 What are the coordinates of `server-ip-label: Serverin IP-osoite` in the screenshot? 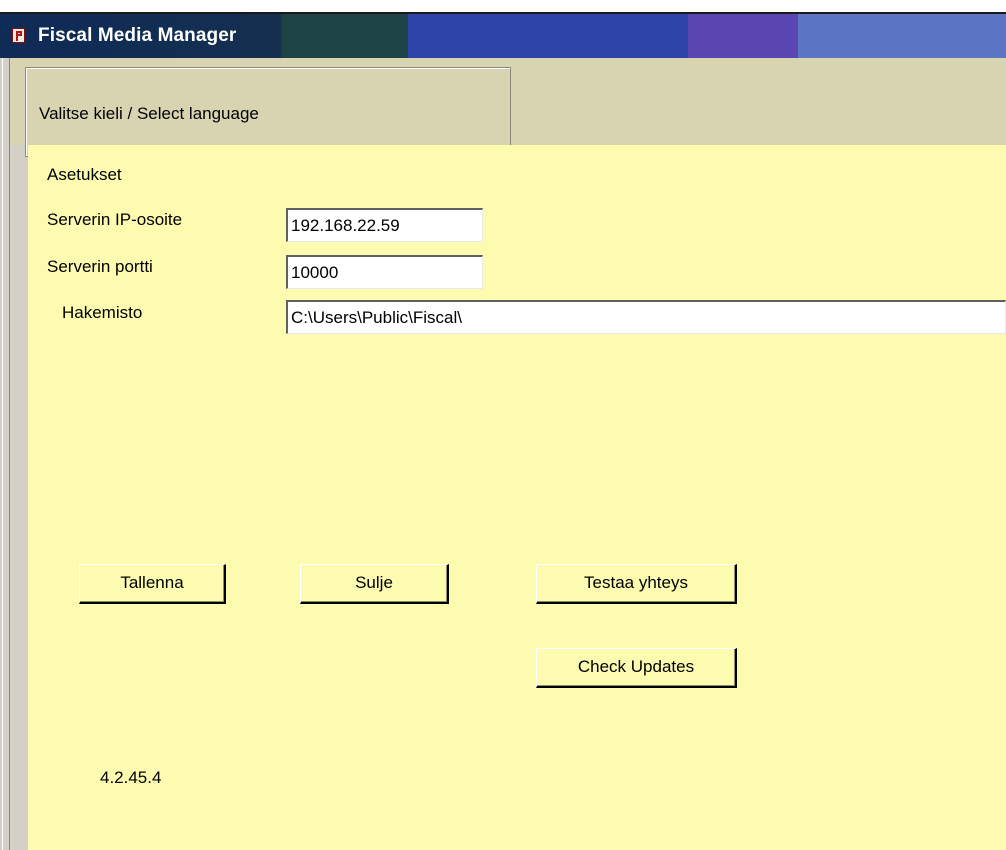 It's located at (115, 219).